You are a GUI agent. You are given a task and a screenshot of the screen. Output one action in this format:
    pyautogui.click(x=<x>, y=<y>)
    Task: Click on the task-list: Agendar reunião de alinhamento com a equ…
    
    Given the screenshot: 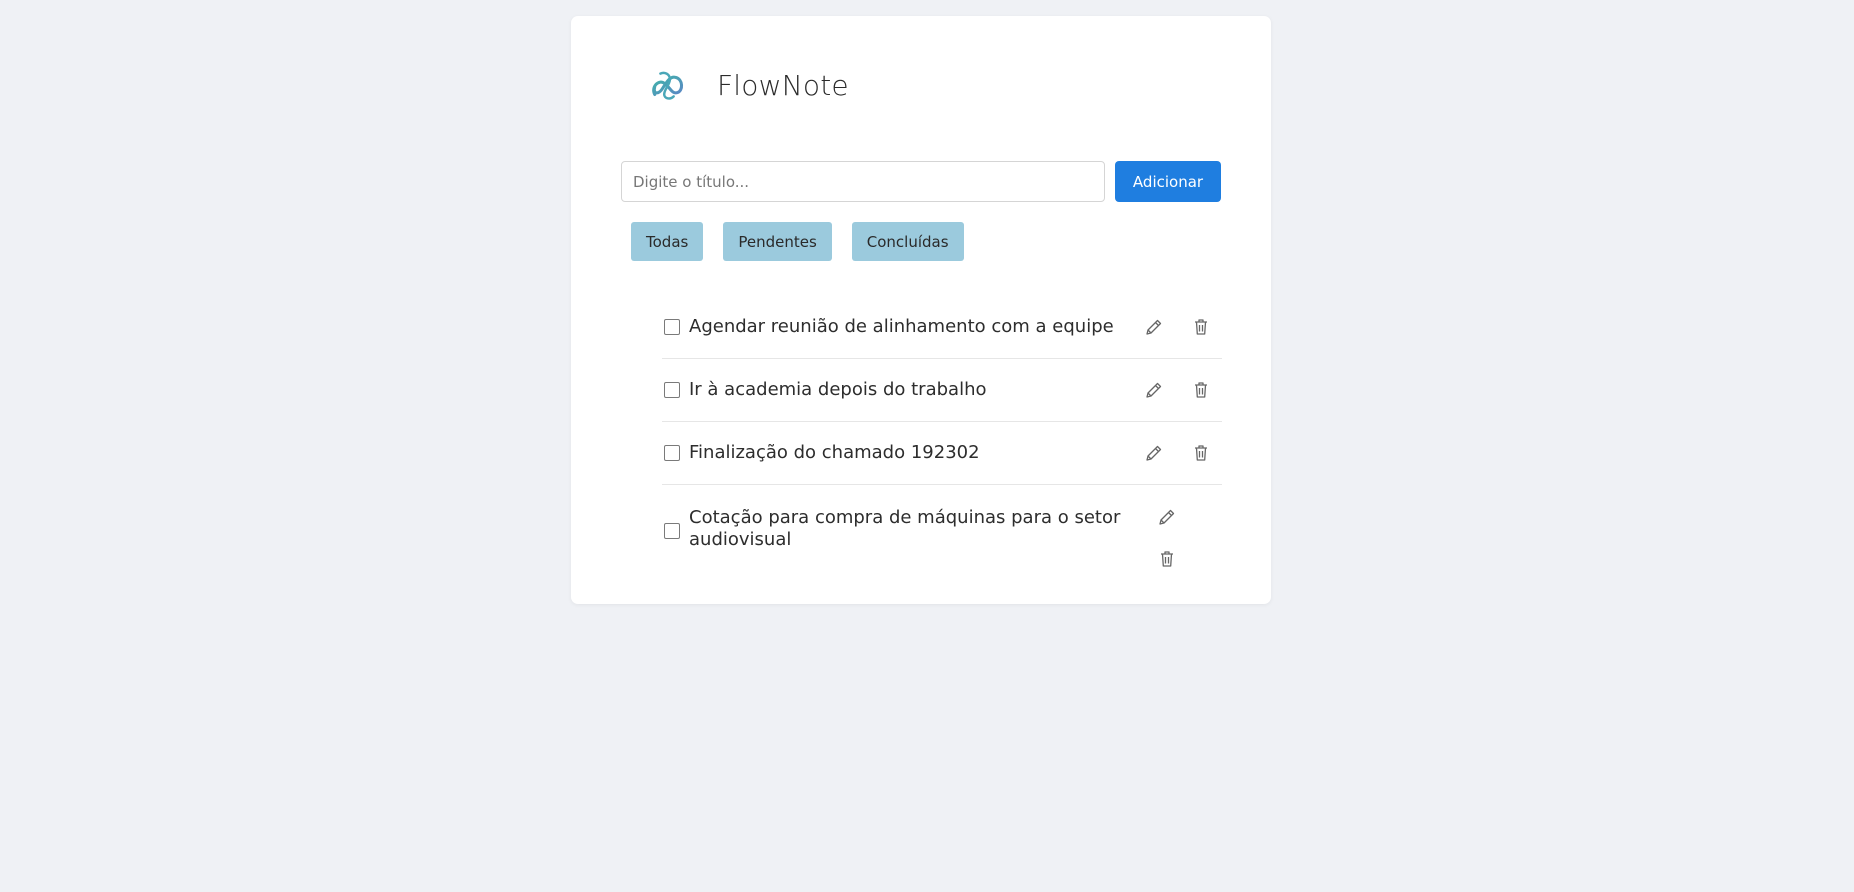 What is the action you would take?
    pyautogui.click(x=942, y=436)
    